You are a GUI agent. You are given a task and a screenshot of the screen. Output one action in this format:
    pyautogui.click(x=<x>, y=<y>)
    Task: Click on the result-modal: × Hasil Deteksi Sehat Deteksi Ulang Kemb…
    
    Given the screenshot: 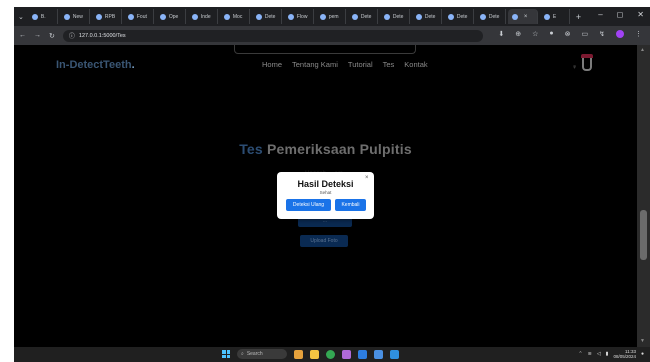 What is the action you would take?
    pyautogui.click(x=325, y=195)
    